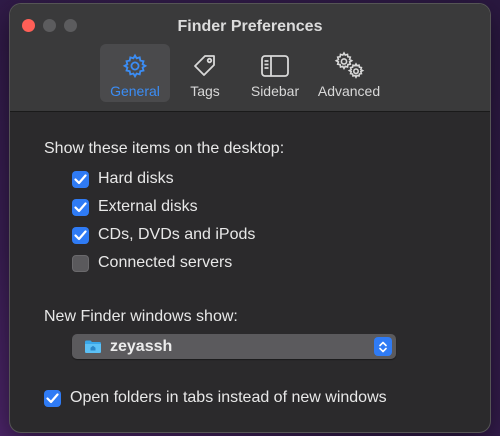  Describe the element at coordinates (177, 234) in the screenshot. I see `cds-dvds-ipods-label: CDs, DVDs and iPods` at that location.